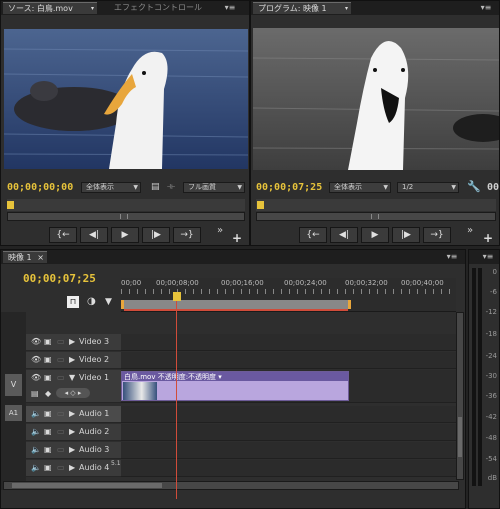 The width and height of the screenshot is (500, 509). I want to click on source-time-ruler, so click(126, 205).